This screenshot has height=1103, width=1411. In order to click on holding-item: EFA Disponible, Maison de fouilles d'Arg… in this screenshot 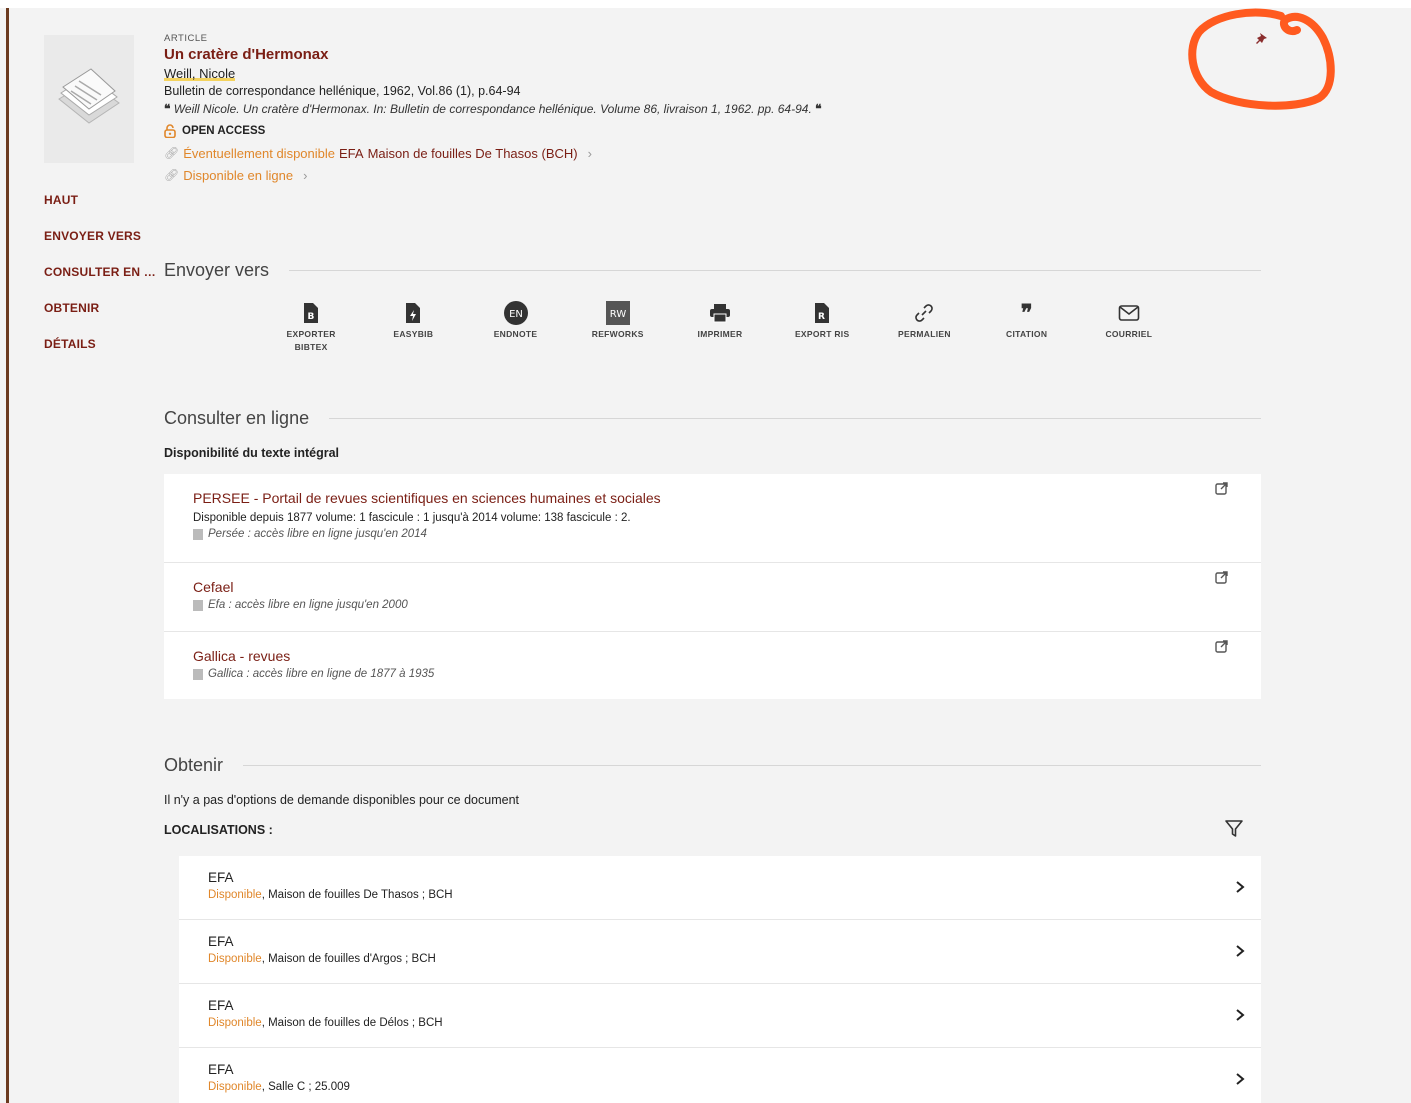, I will do `click(720, 952)`.